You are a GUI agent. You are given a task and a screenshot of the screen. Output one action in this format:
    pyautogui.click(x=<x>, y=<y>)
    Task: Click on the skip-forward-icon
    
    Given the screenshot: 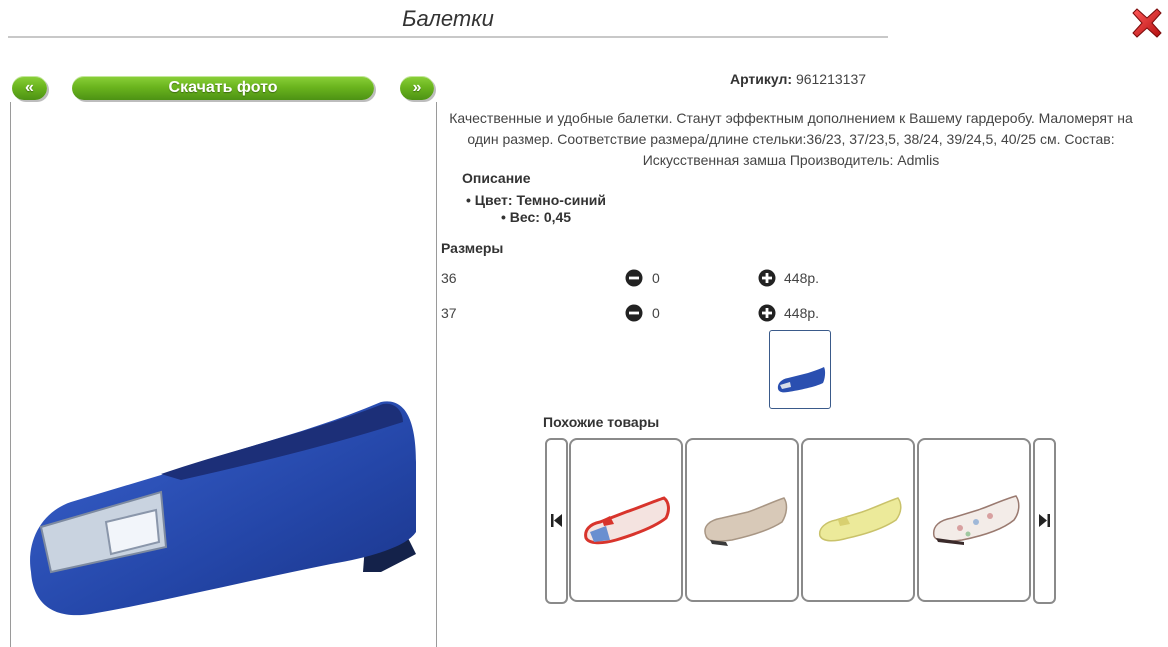 What is the action you would take?
    pyautogui.click(x=1044, y=520)
    